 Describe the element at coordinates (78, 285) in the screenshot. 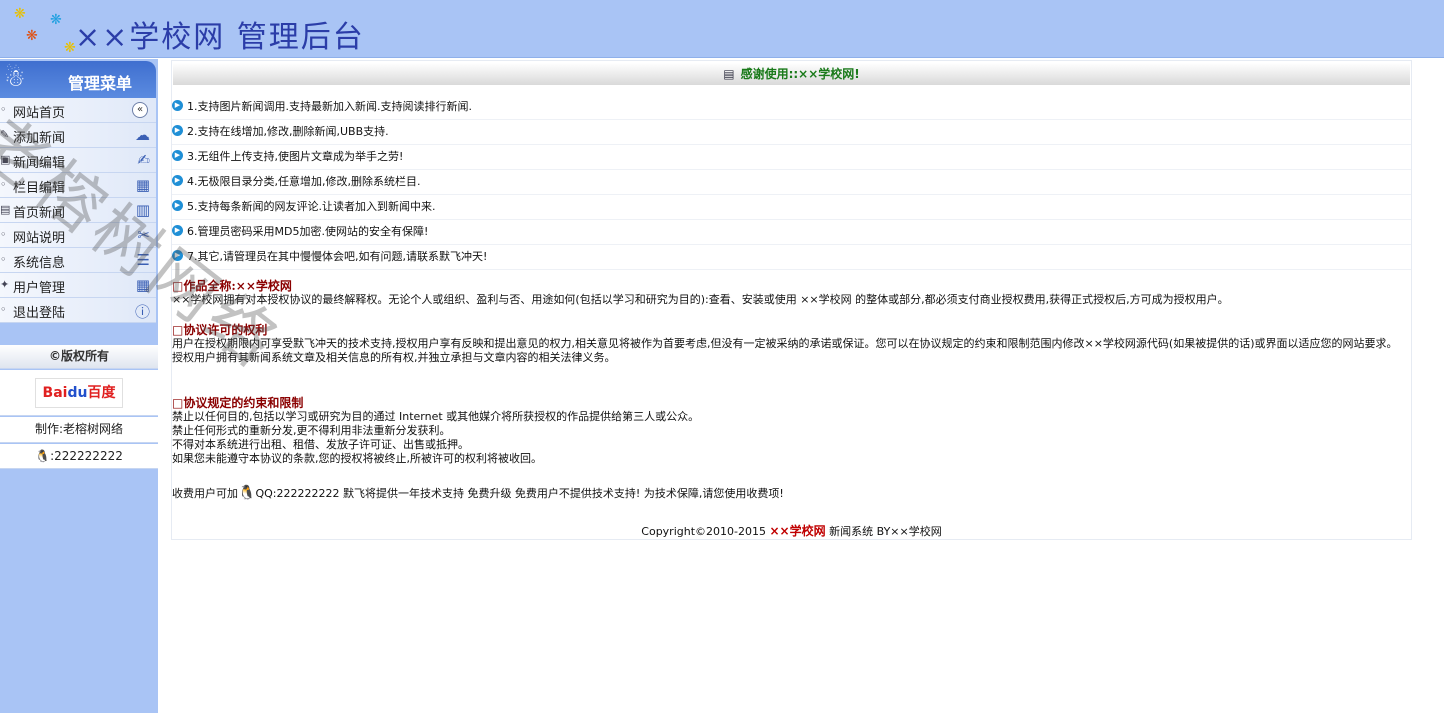

I see `sidebar-item-user-admin: ✦ 用户管理 ▦` at that location.